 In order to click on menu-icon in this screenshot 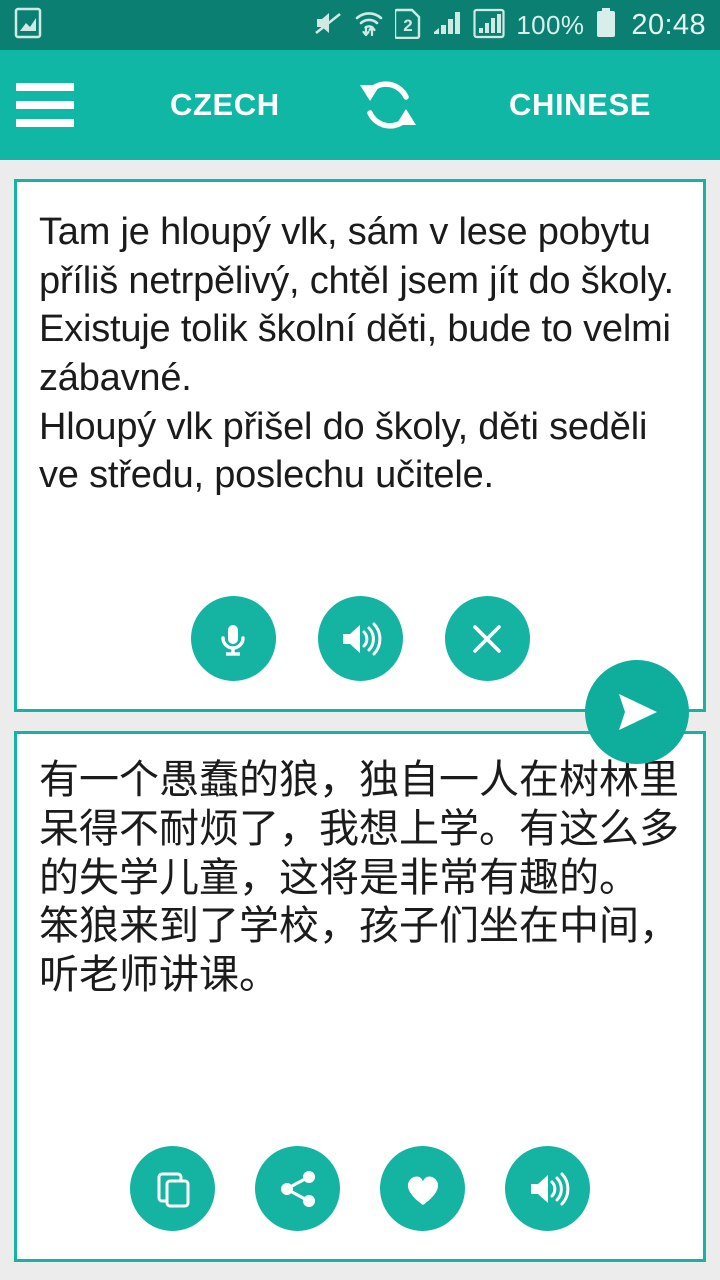, I will do `click(53, 105)`.